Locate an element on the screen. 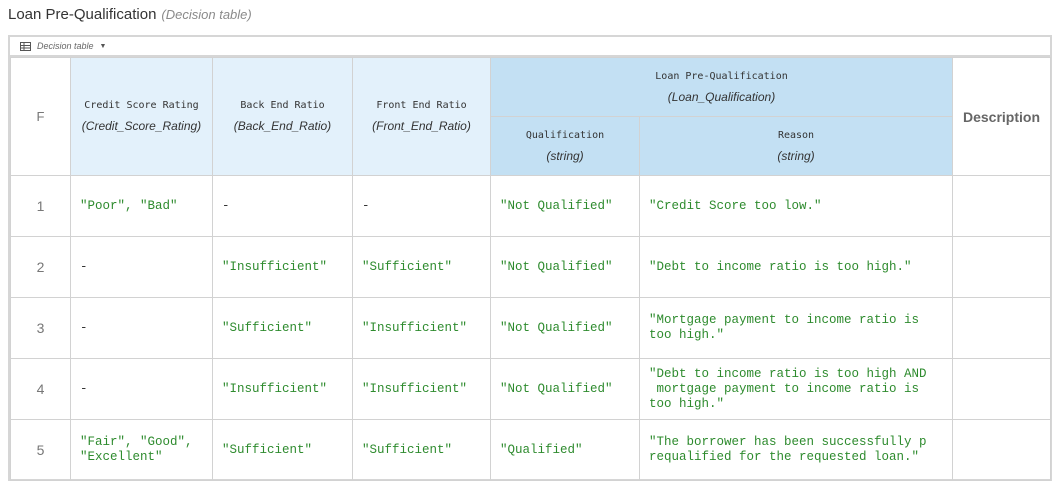  output-column-reason: Reason (string) is located at coordinates (796, 146).